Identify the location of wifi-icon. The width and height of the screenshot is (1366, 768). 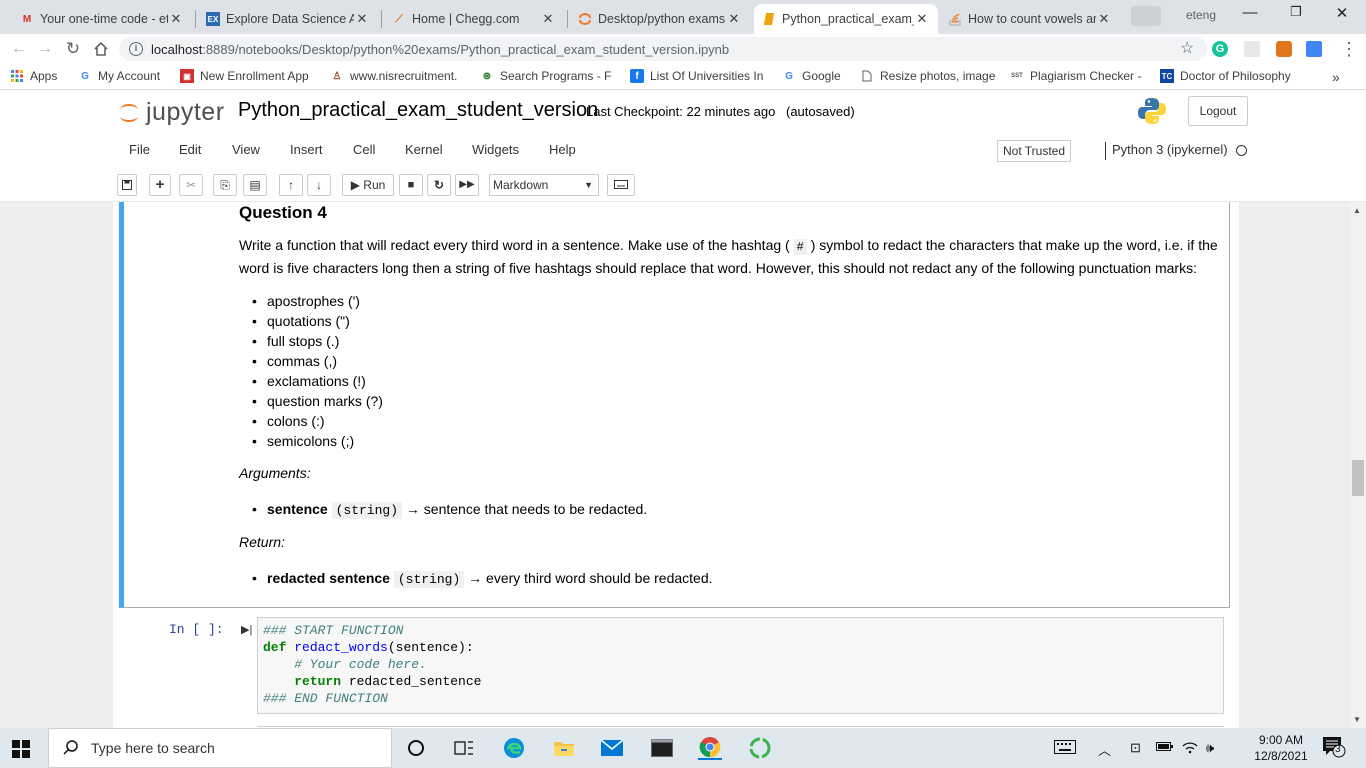
(1190, 748).